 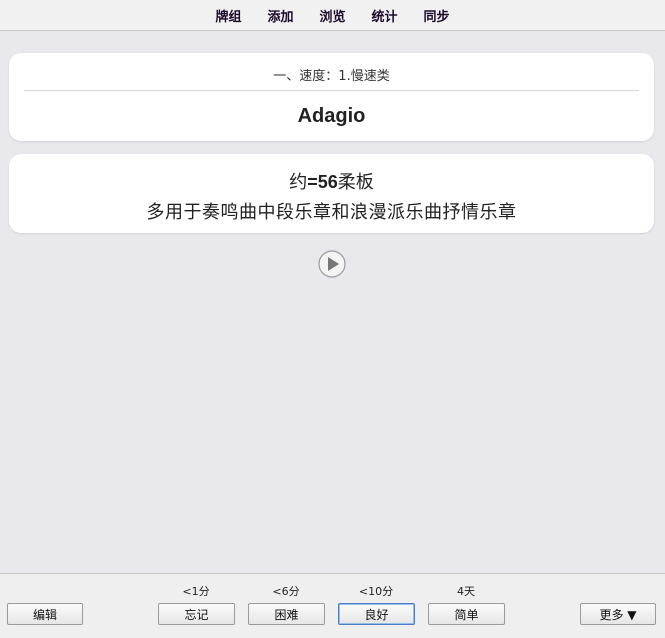 I want to click on nav-decks: 牌组, so click(x=228, y=15).